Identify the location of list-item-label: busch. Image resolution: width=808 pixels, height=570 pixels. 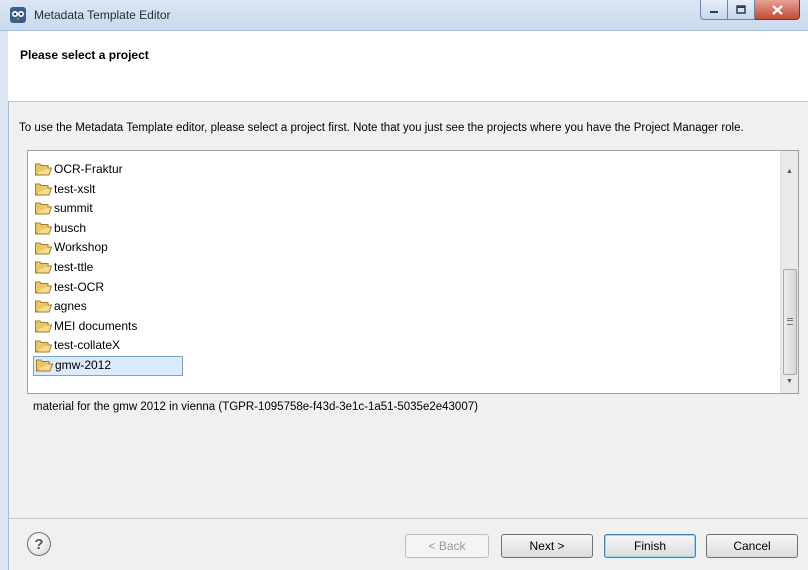
(70, 227).